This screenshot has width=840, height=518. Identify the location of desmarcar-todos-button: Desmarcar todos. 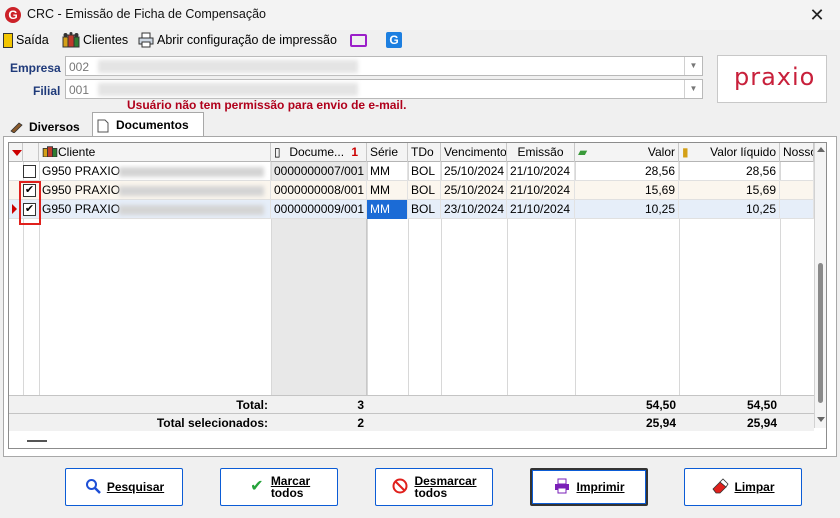
(434, 487).